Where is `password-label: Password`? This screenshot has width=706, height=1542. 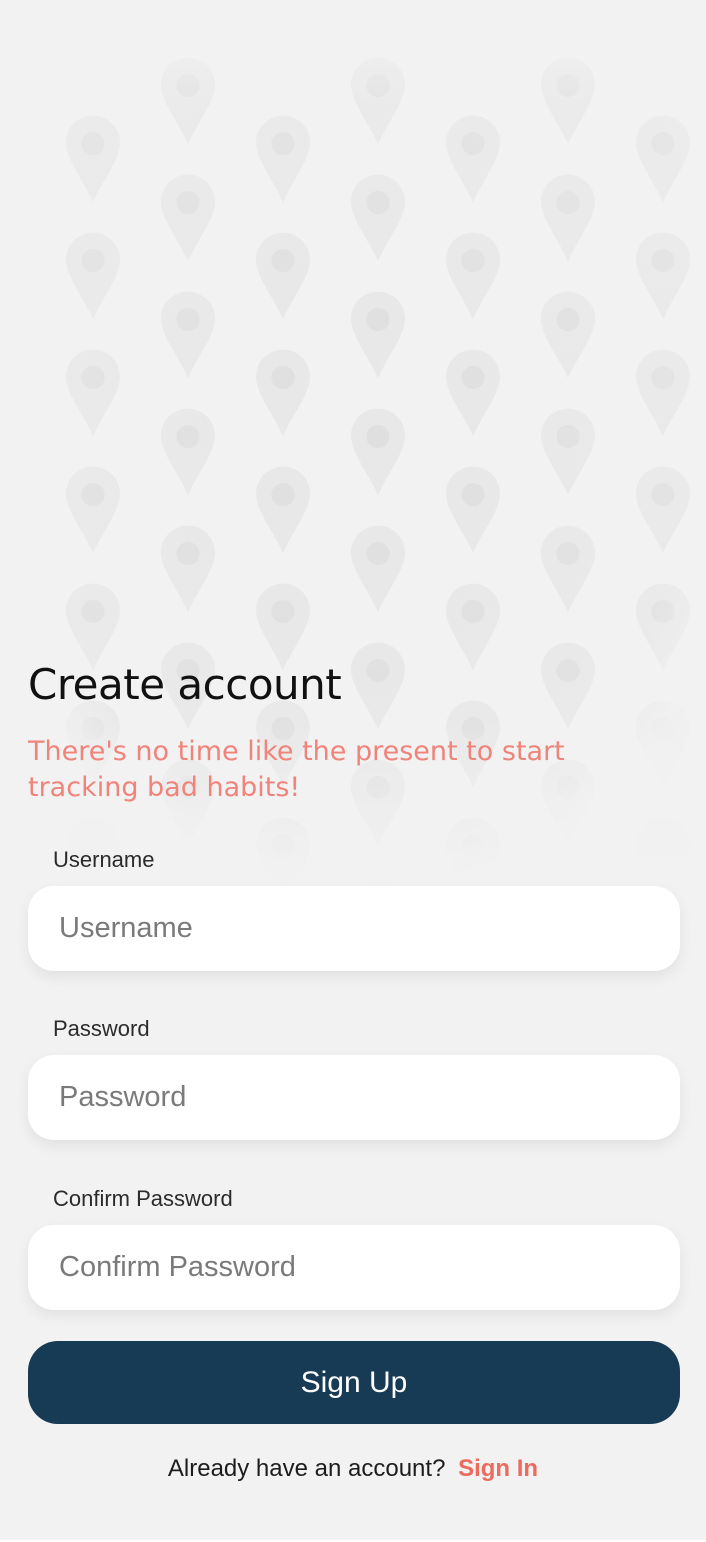 password-label: Password is located at coordinates (101, 1028).